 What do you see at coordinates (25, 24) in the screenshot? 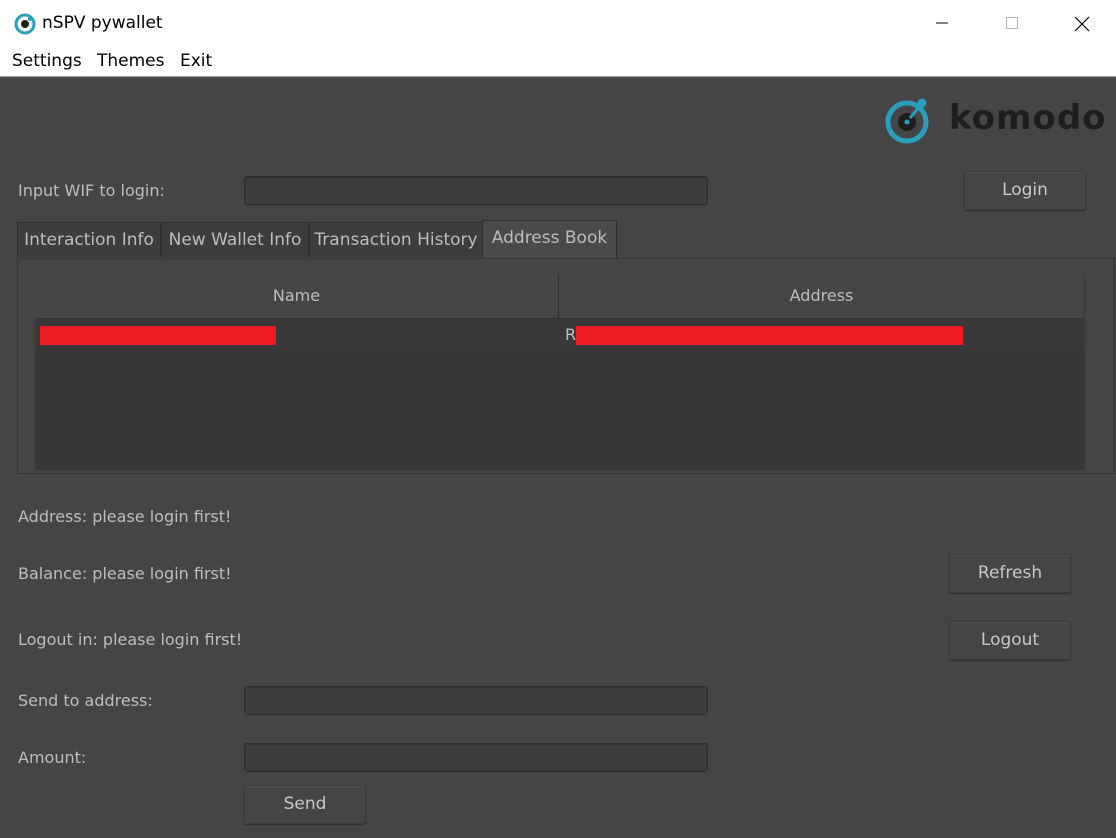
I see `app-icon` at bounding box center [25, 24].